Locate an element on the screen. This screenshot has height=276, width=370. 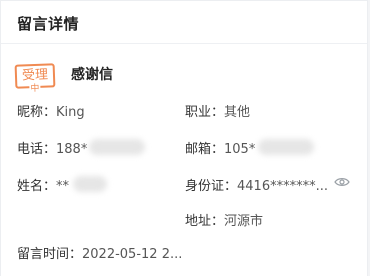
phone-value: 188* is located at coordinates (72, 149).